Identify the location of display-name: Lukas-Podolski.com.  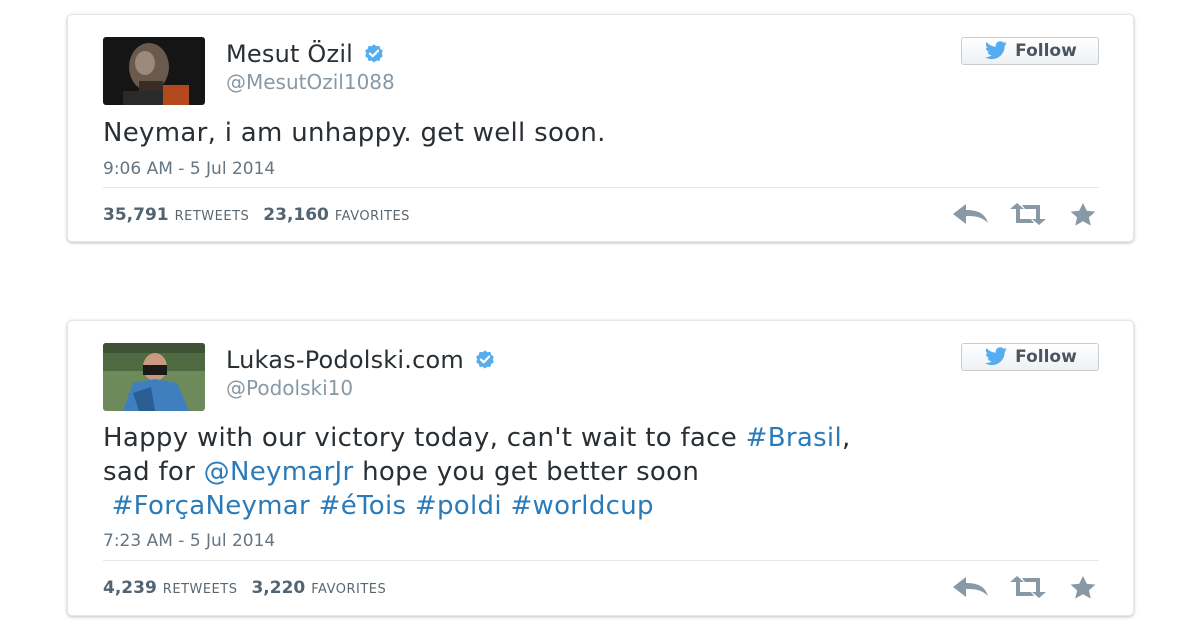
(345, 360).